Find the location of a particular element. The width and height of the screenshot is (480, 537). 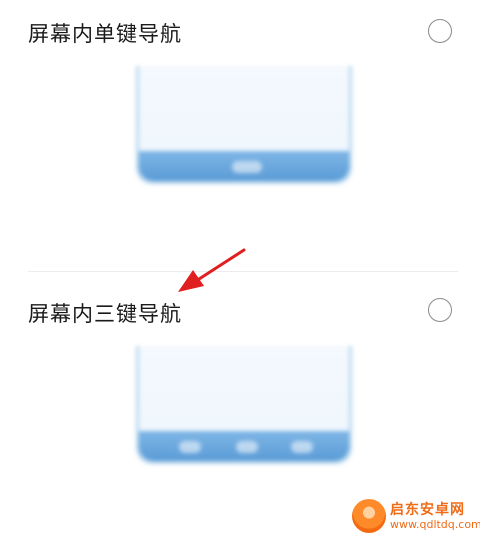

watermark-logo-icon is located at coordinates (369, 516).